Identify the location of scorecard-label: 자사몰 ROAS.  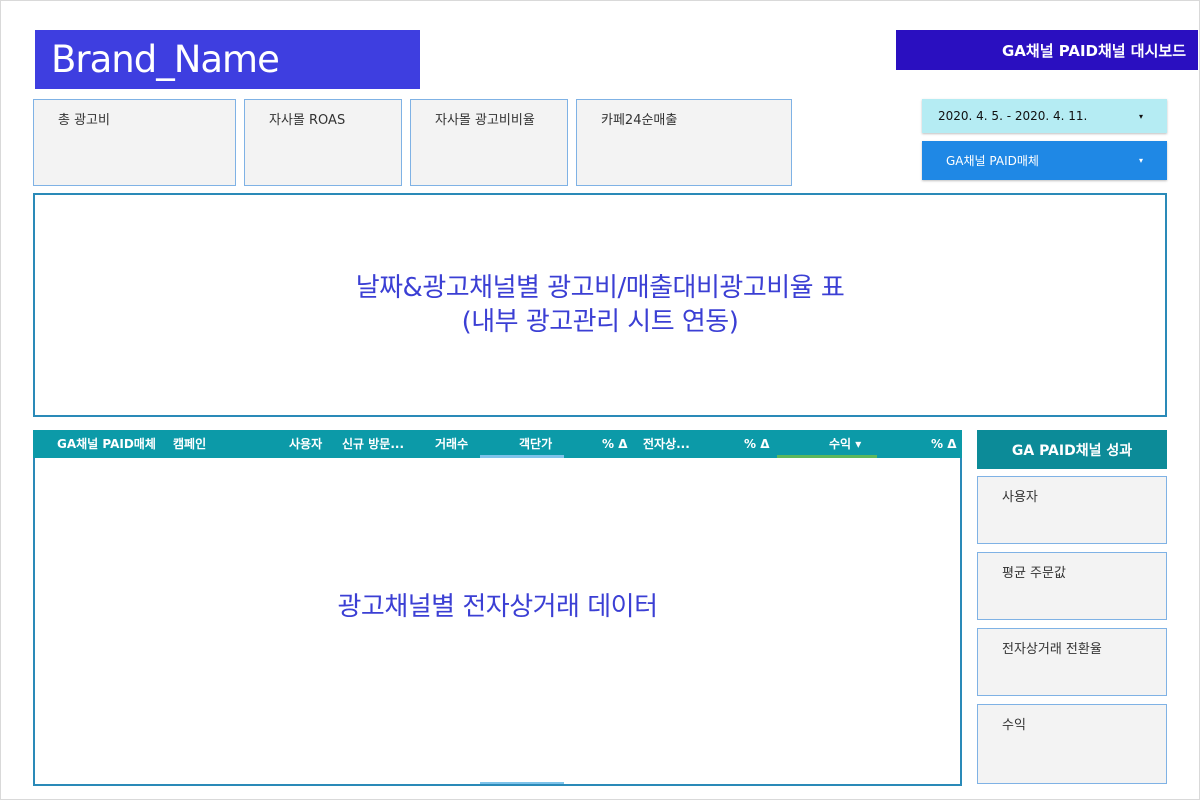
(307, 120).